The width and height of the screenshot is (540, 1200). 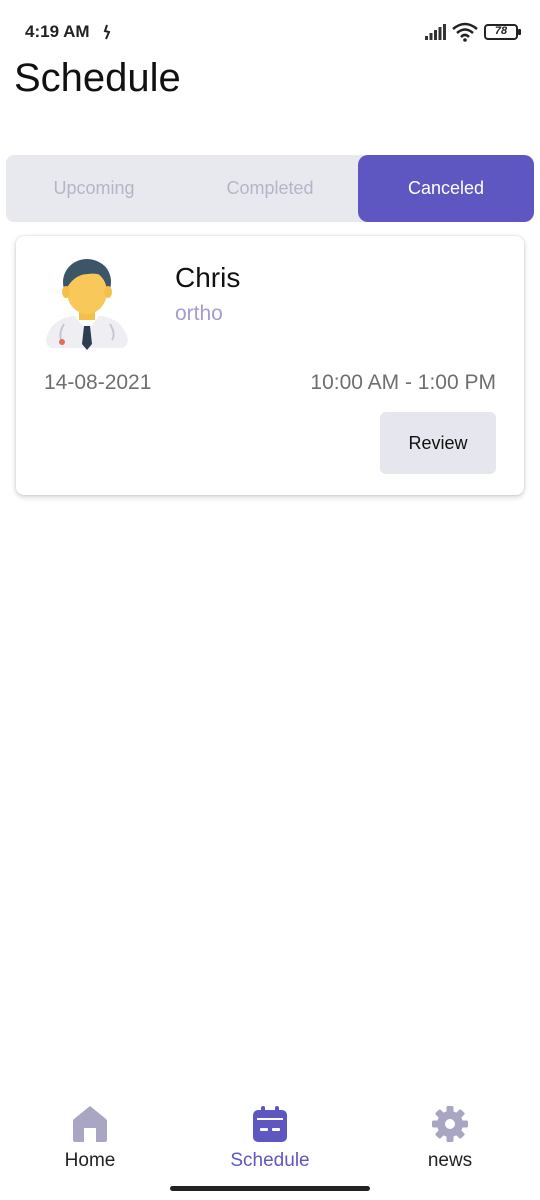 I want to click on signal-icon, so click(x=435, y=32).